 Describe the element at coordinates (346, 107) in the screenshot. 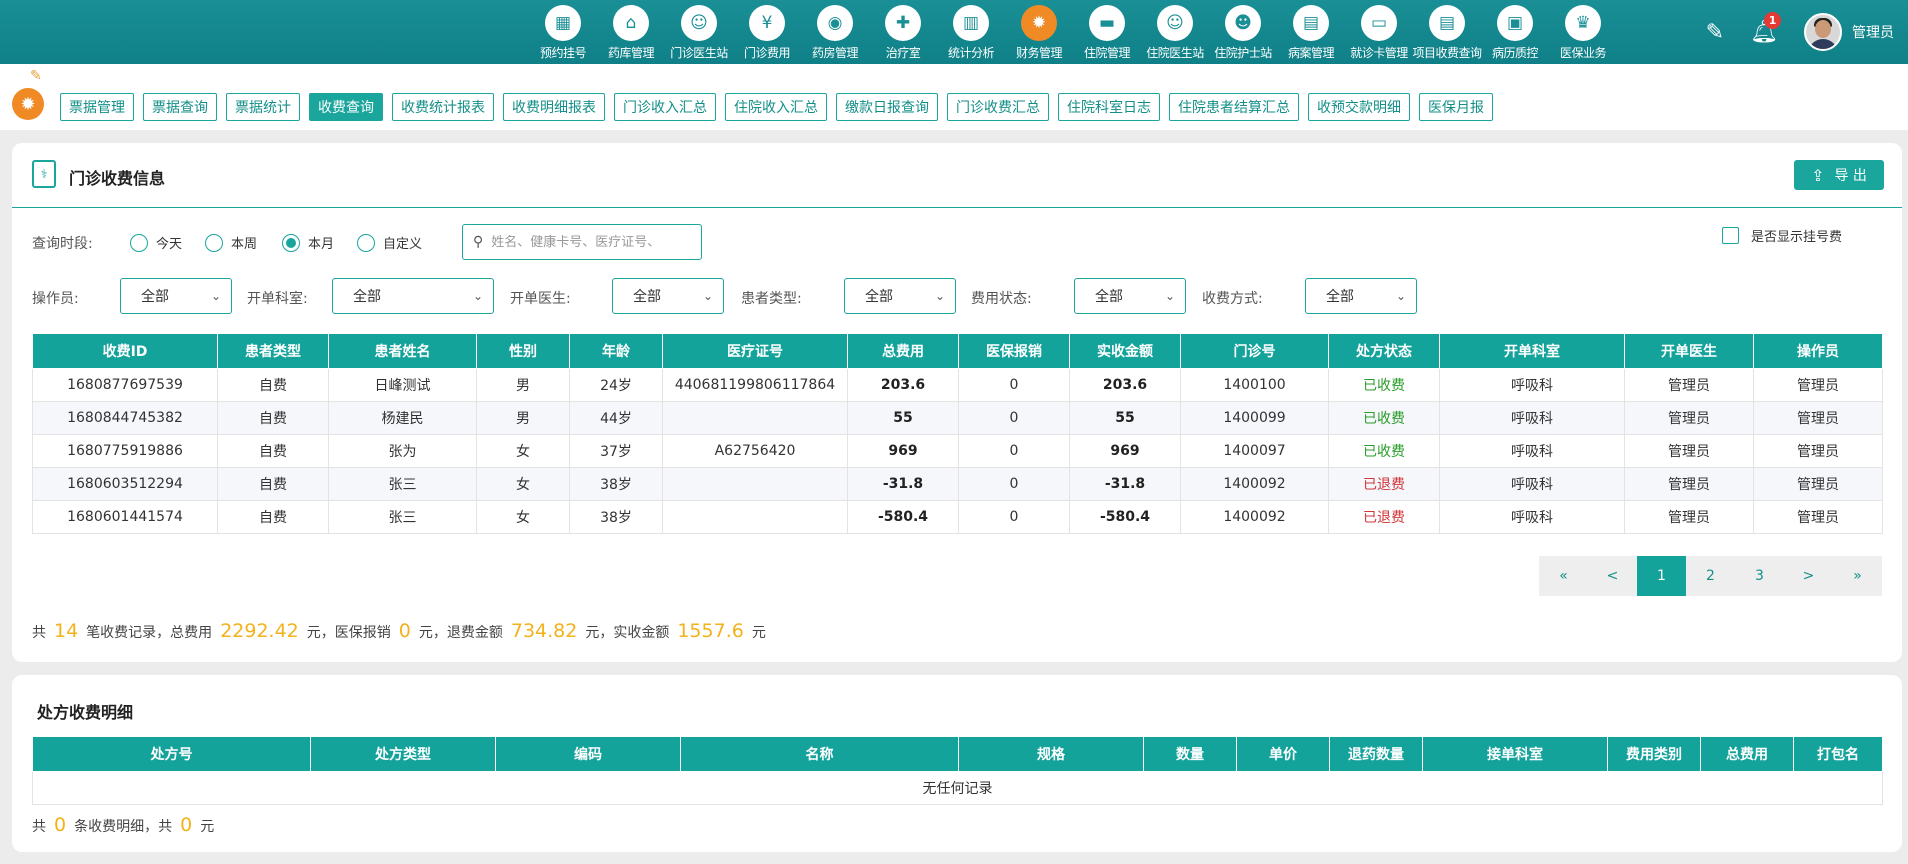

I see `subtab-3: 收费查询` at that location.